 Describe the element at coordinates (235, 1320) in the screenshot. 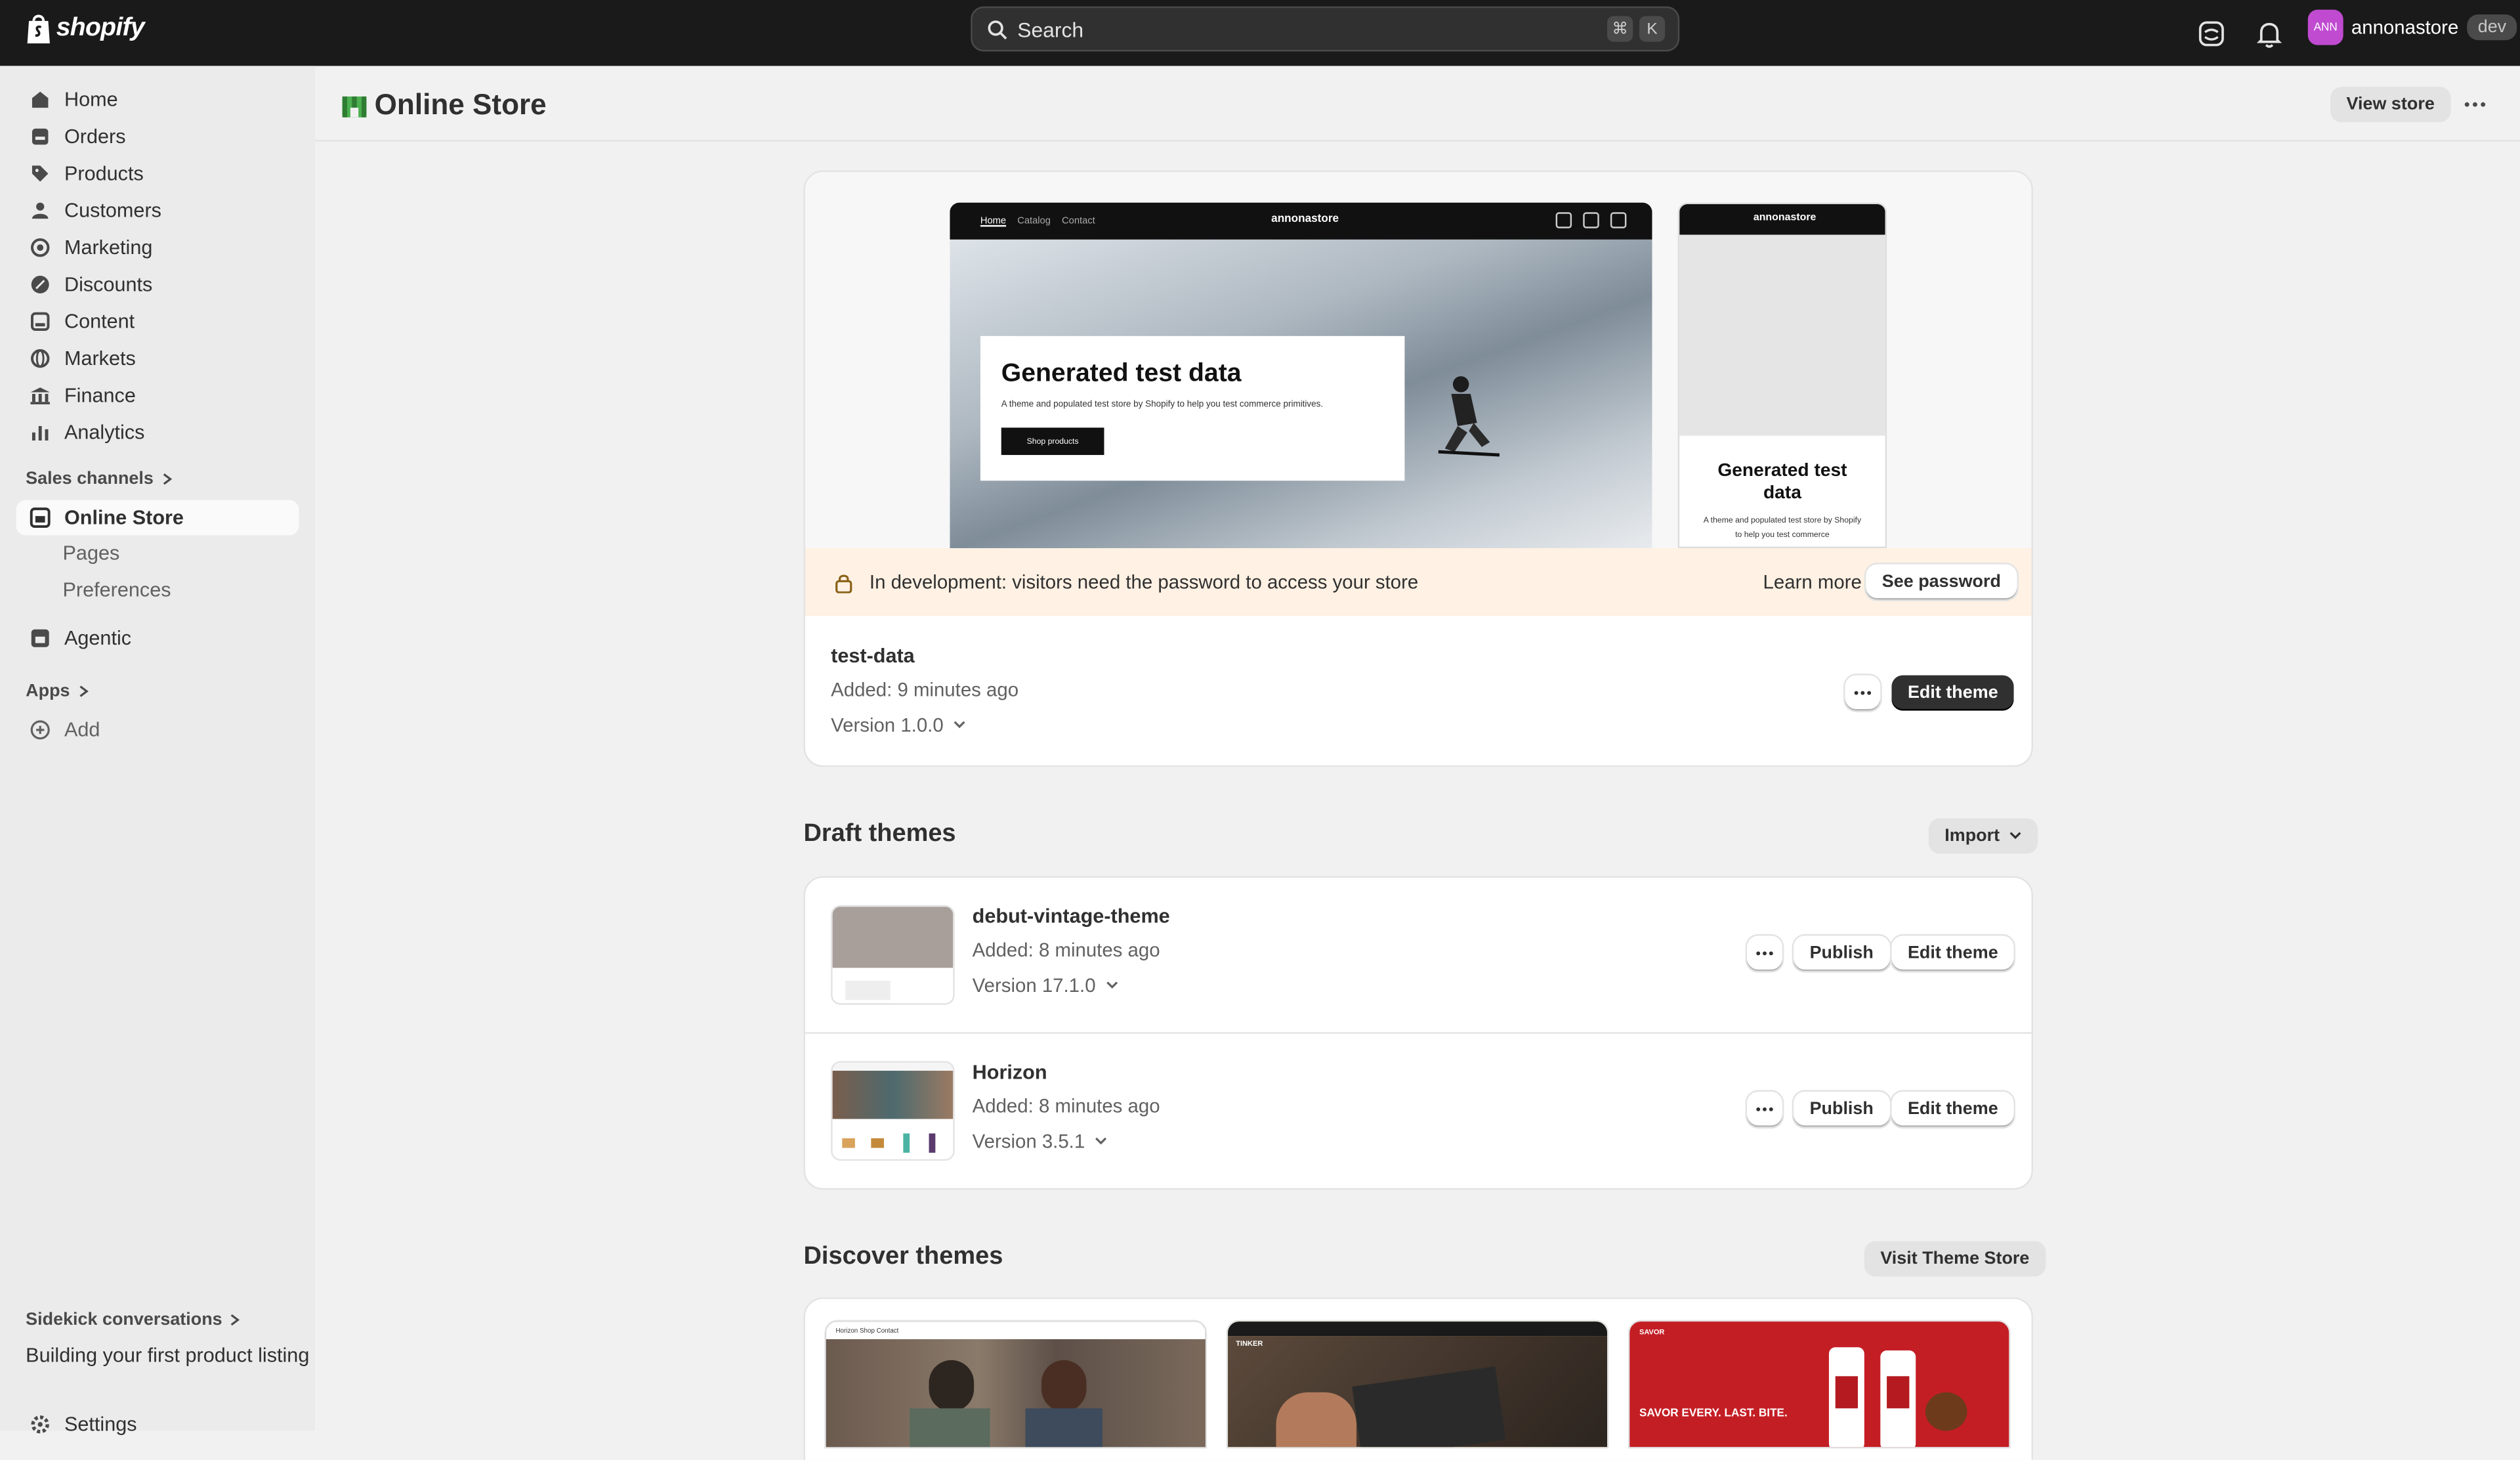

I see `chevron-right-icon` at that location.